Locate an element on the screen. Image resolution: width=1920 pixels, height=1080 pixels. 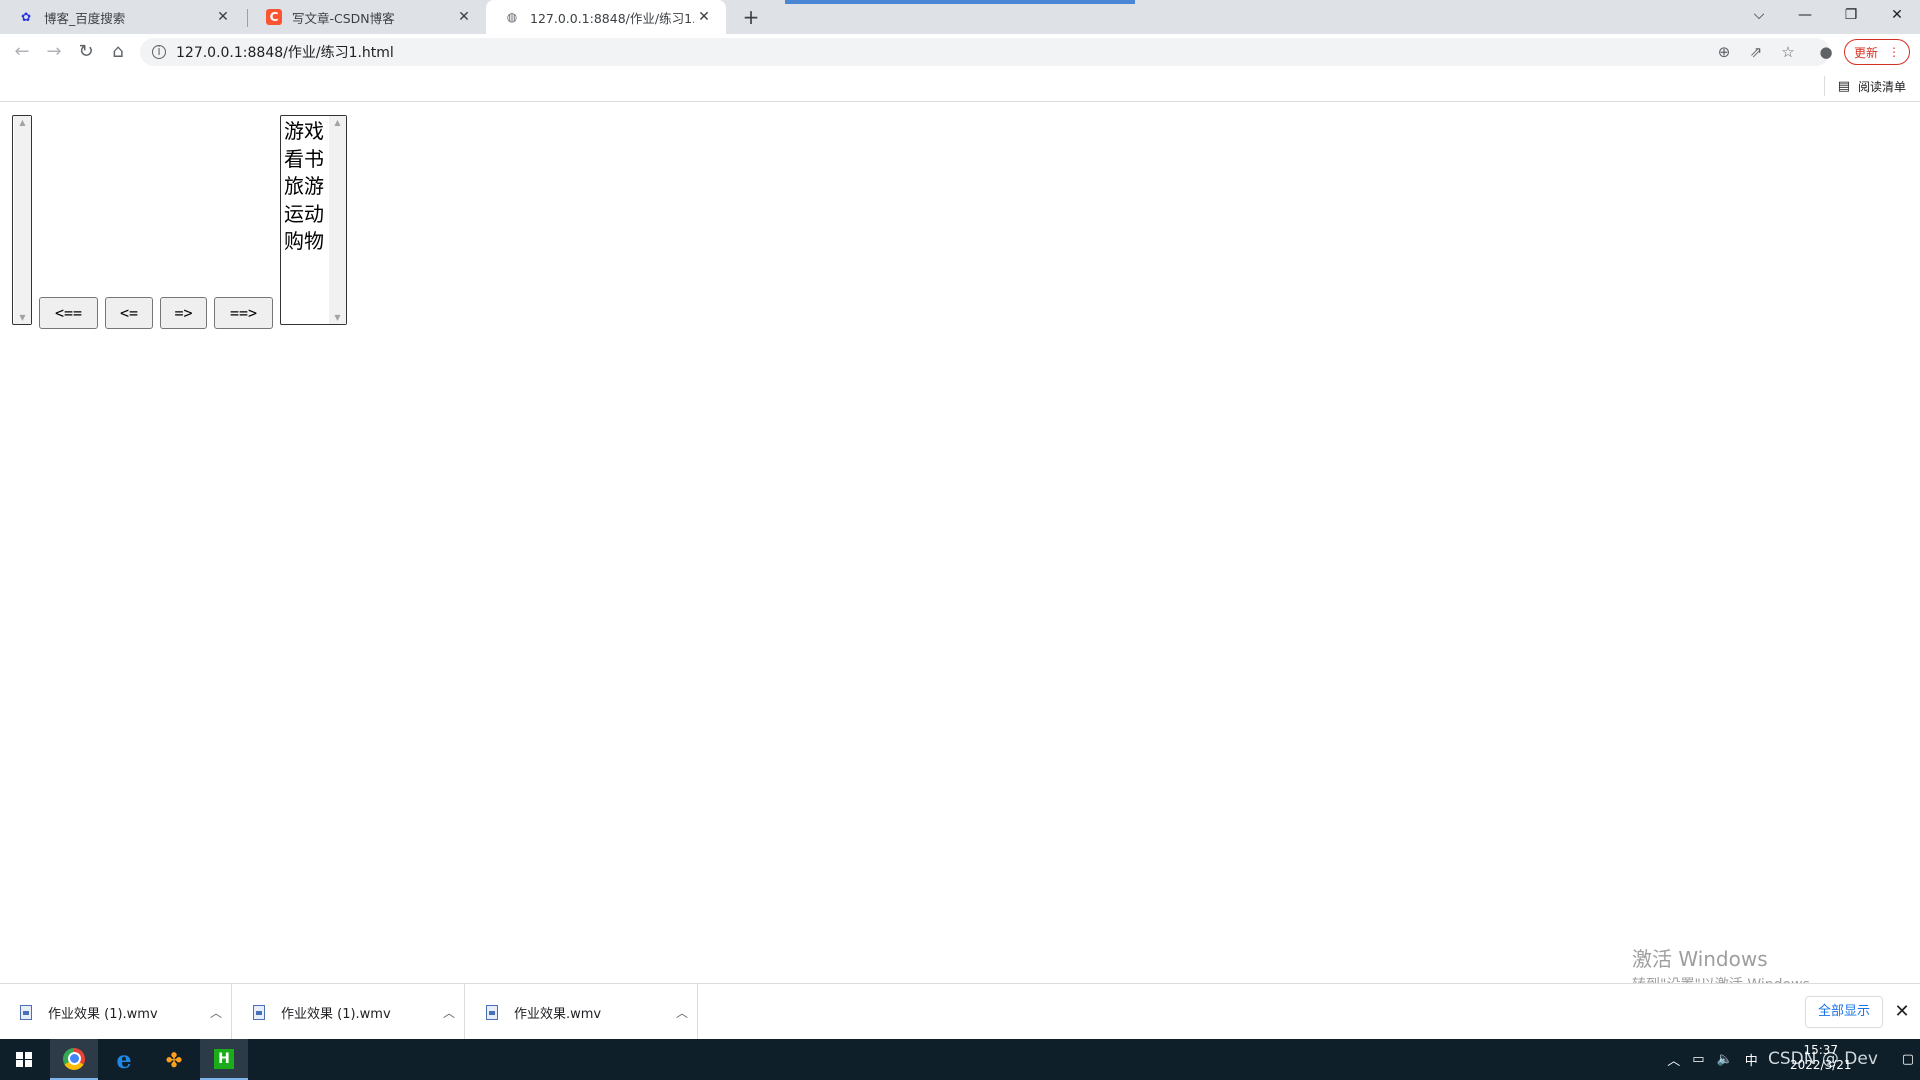
loading-indicator is located at coordinates (960, 2).